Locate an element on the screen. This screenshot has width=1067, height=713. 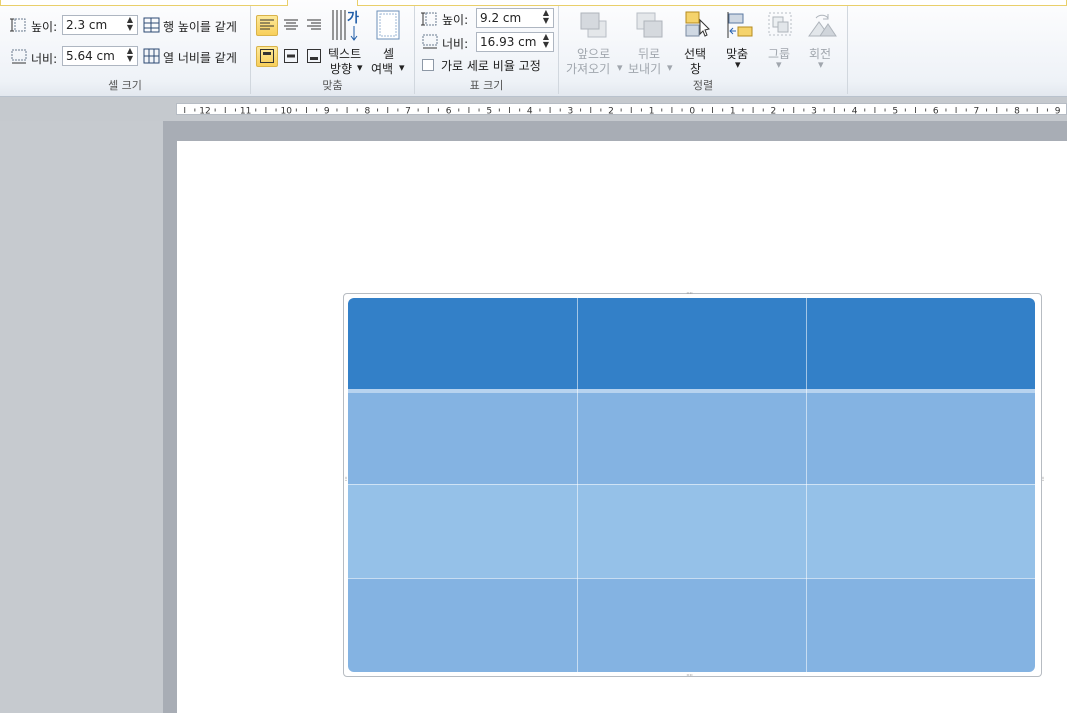
row-height-icon is located at coordinates (18, 25).